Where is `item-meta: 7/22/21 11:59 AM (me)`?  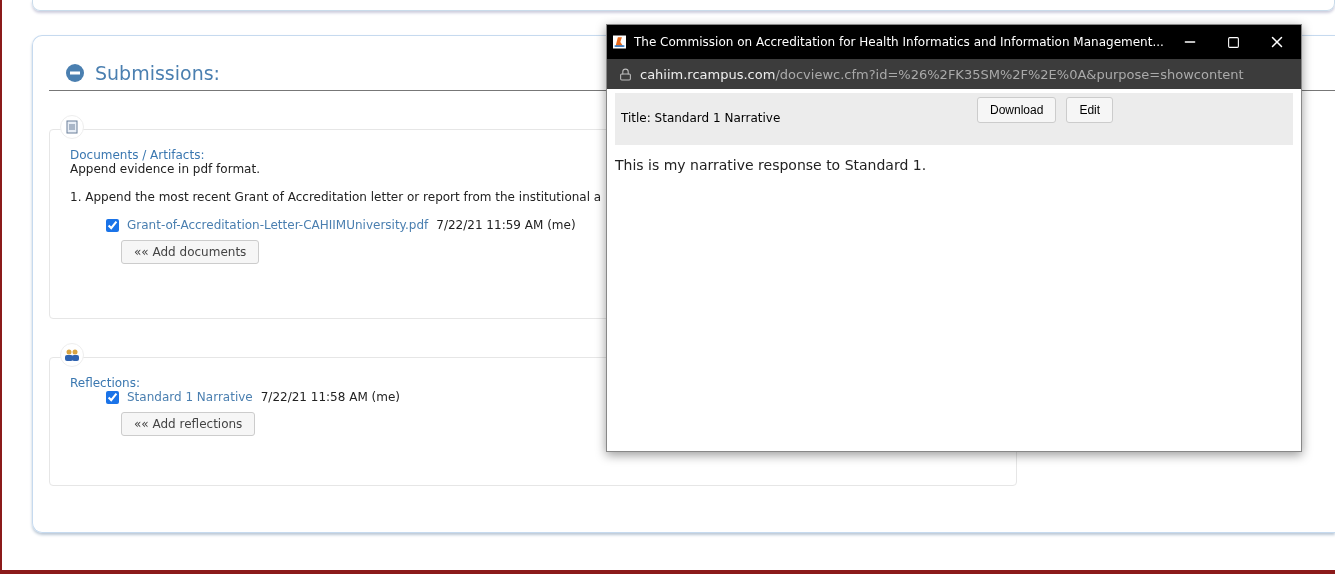 item-meta: 7/22/21 11:59 AM (me) is located at coordinates (506, 225).